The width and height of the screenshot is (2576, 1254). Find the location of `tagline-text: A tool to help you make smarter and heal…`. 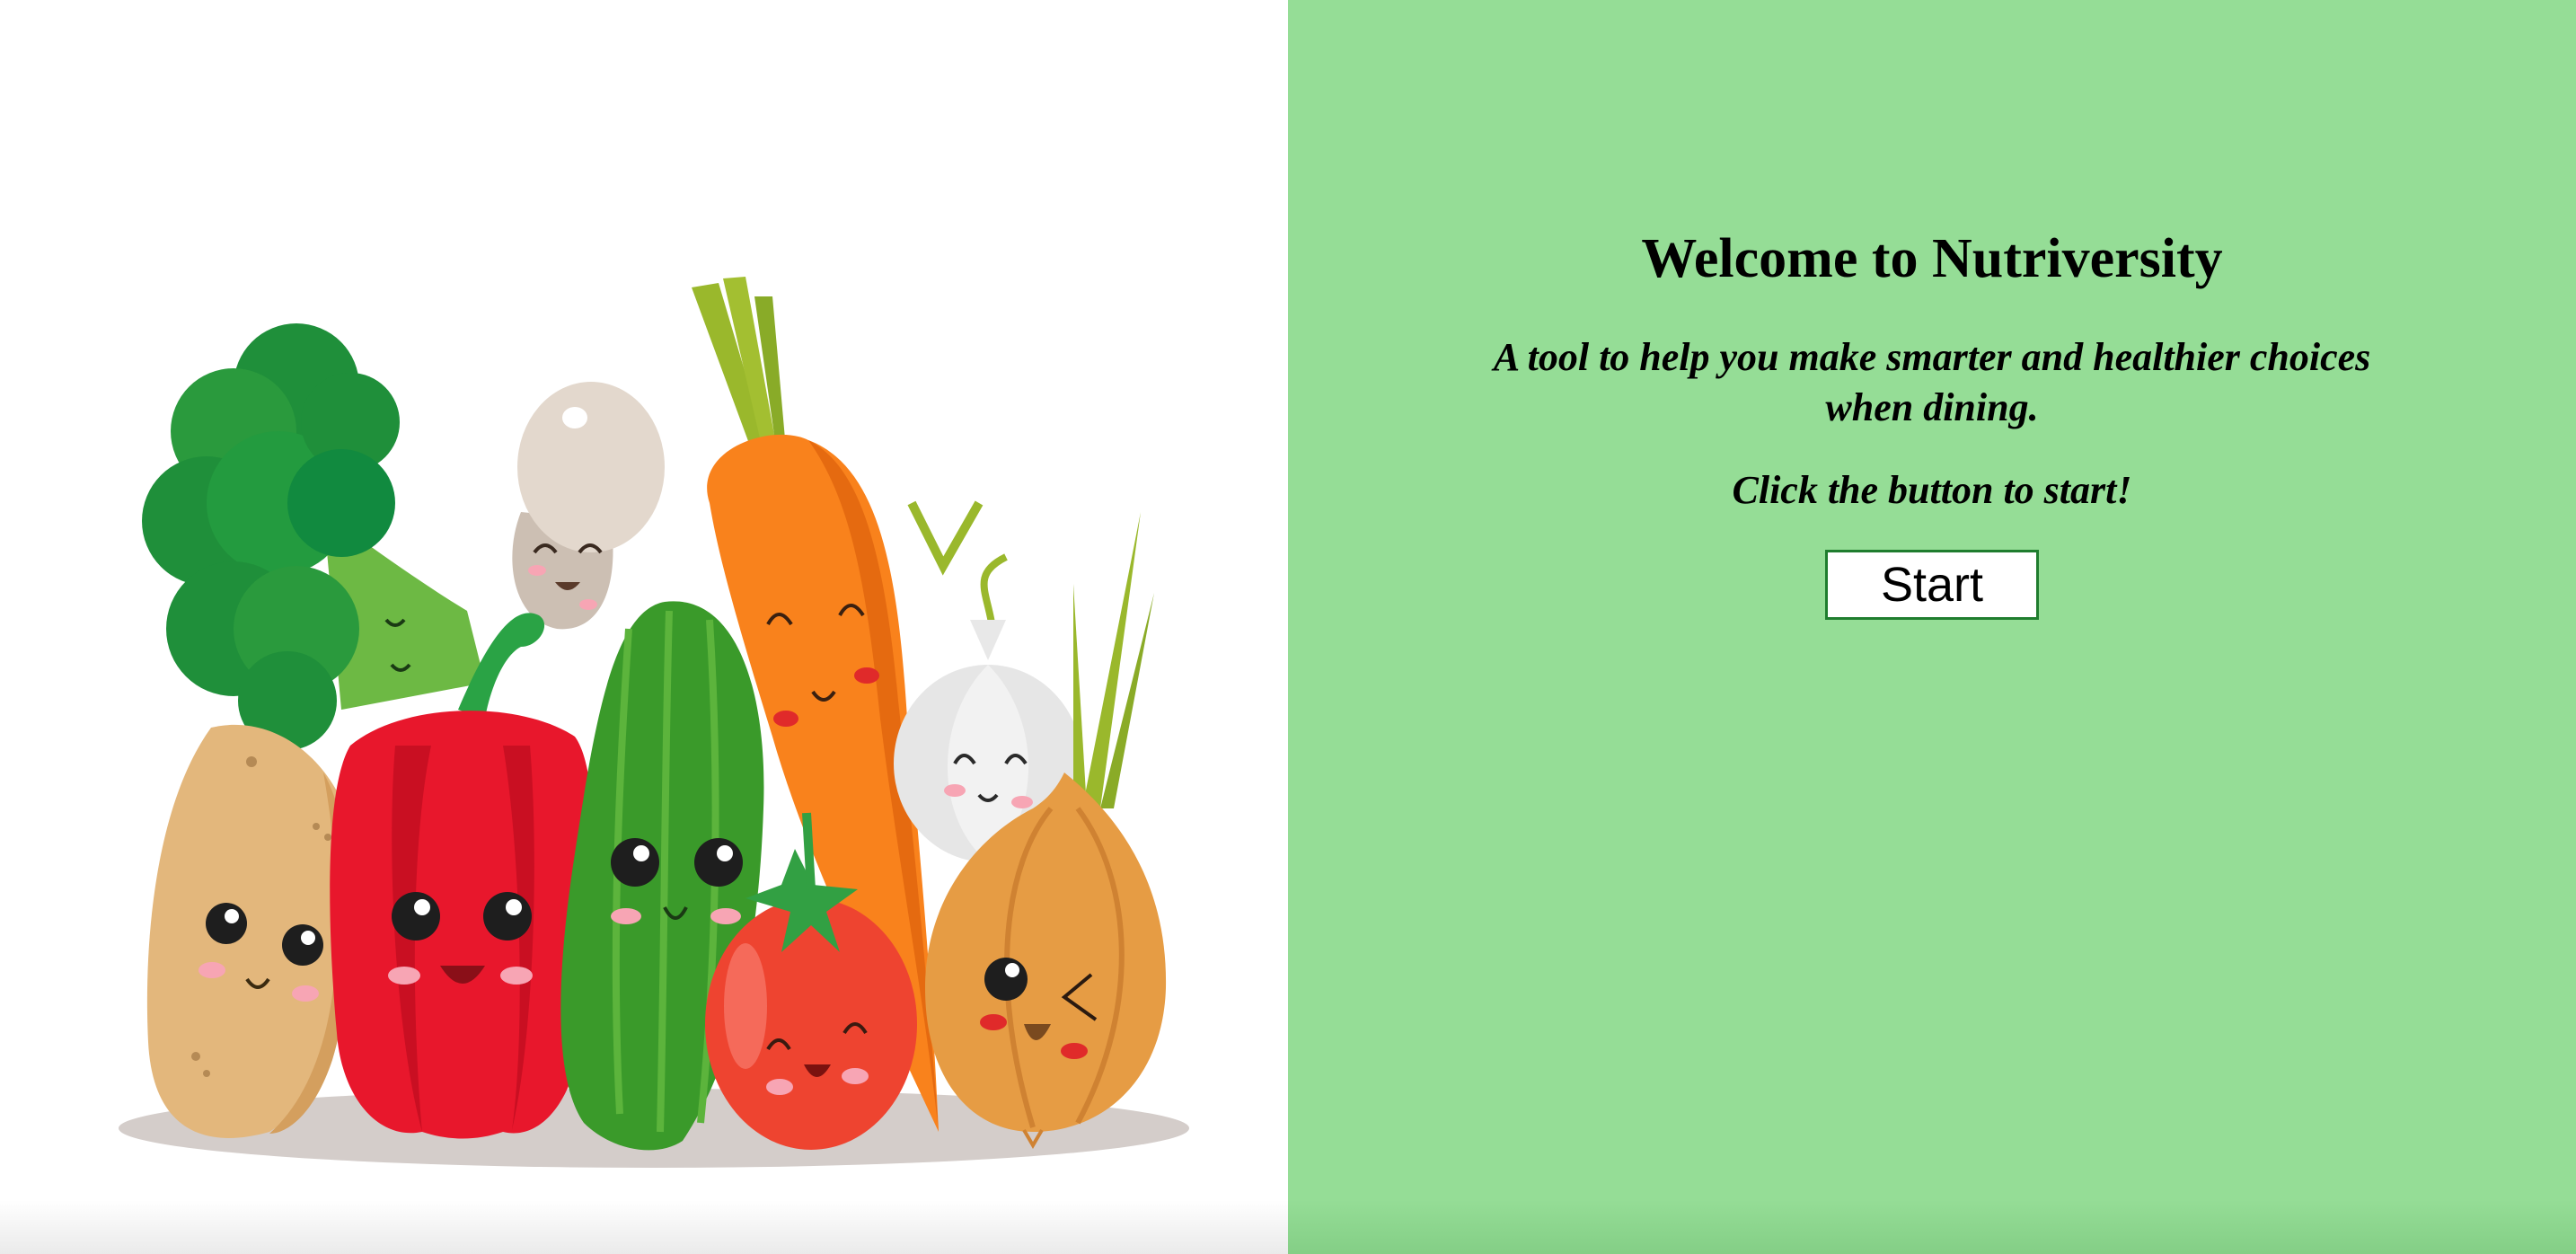

tagline-text: A tool to help you make smarter and heal… is located at coordinates (1932, 382).